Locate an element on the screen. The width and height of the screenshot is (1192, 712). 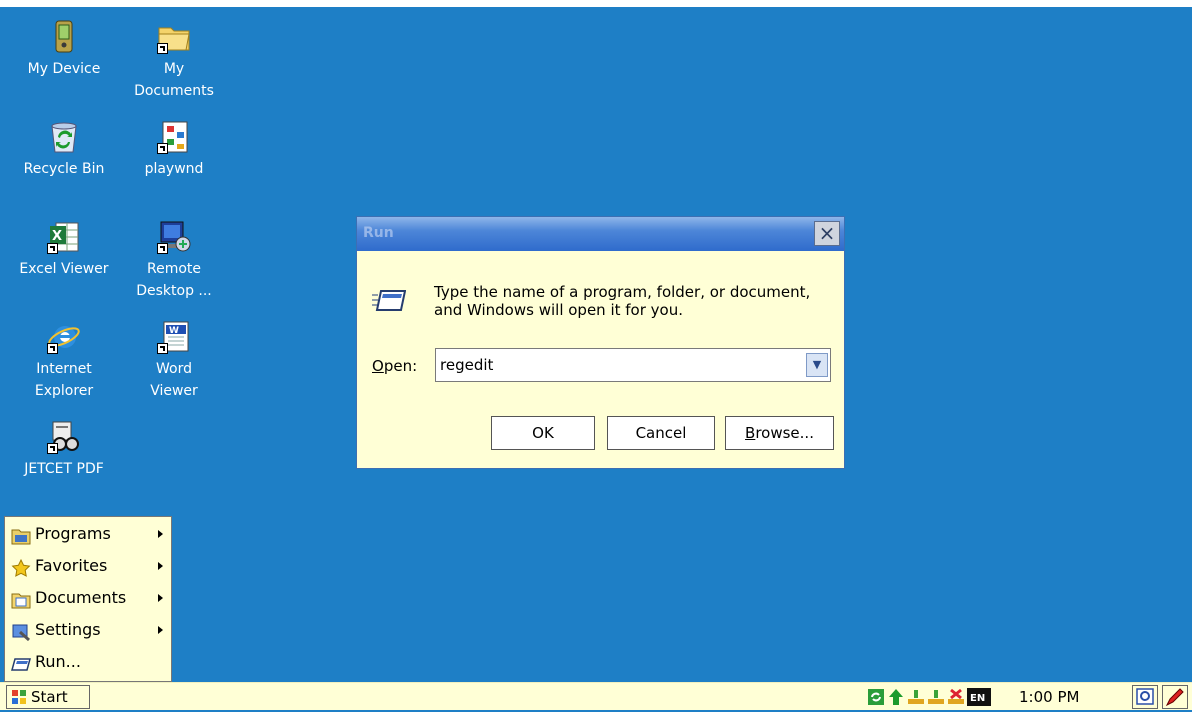
ok-button: OK is located at coordinates (543, 433).